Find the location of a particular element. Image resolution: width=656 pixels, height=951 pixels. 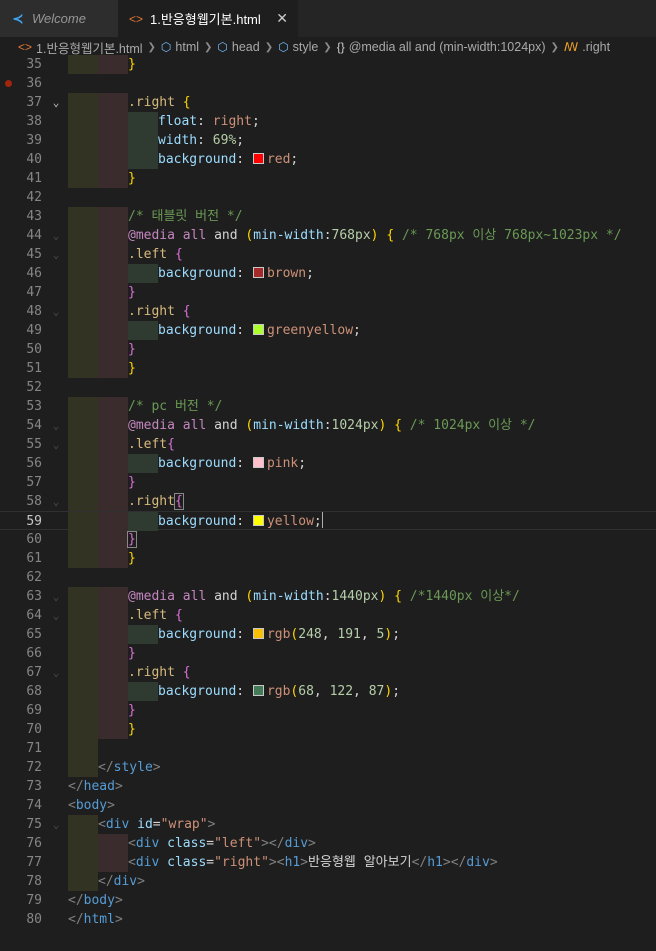

code-token: all is located at coordinates (194, 235).